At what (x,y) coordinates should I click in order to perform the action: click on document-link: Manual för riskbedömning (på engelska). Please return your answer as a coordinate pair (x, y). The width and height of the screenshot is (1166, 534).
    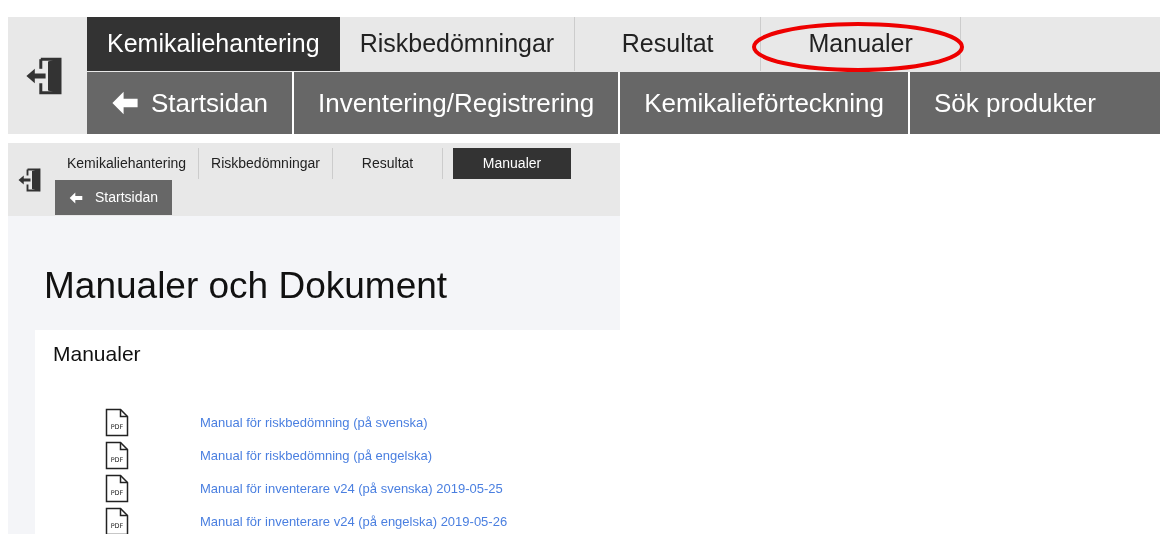
    Looking at the image, I should click on (316, 455).